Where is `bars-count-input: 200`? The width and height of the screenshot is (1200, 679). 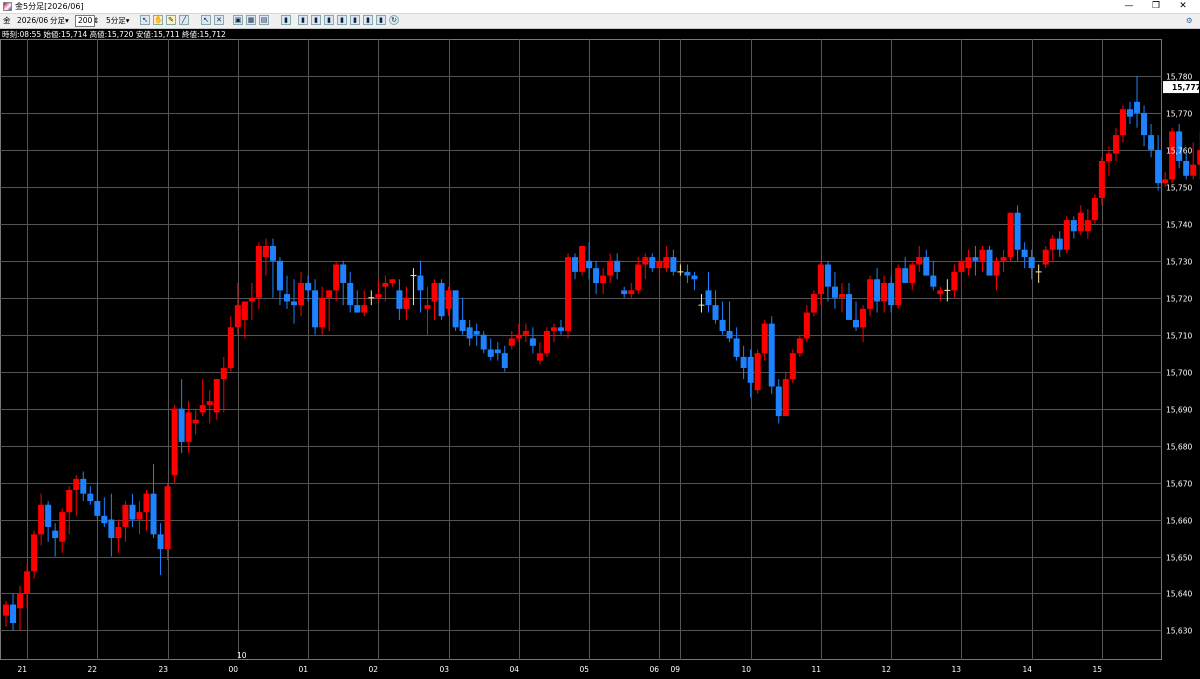 bars-count-input: 200 is located at coordinates (85, 21).